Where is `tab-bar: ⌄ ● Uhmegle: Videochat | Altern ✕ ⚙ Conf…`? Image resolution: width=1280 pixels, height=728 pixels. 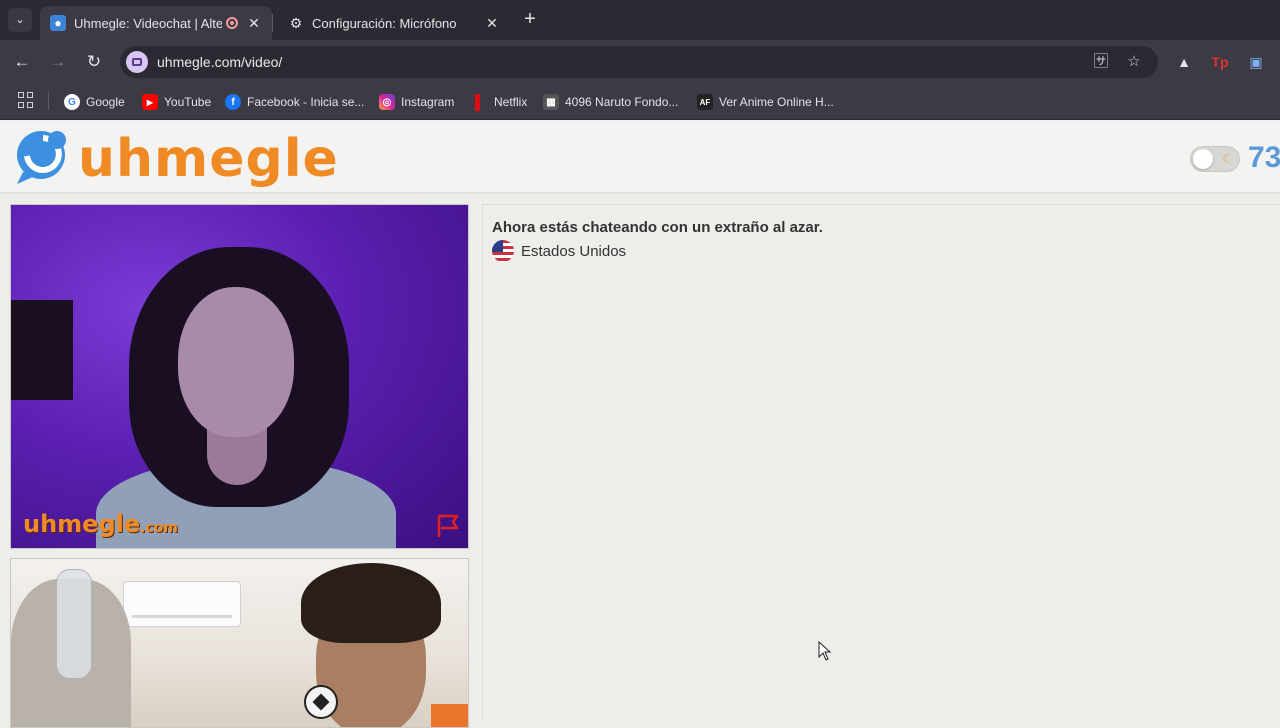
tab-bar: ⌄ ● Uhmegle: Videochat | Altern ✕ ⚙ Conf… is located at coordinates (640, 20).